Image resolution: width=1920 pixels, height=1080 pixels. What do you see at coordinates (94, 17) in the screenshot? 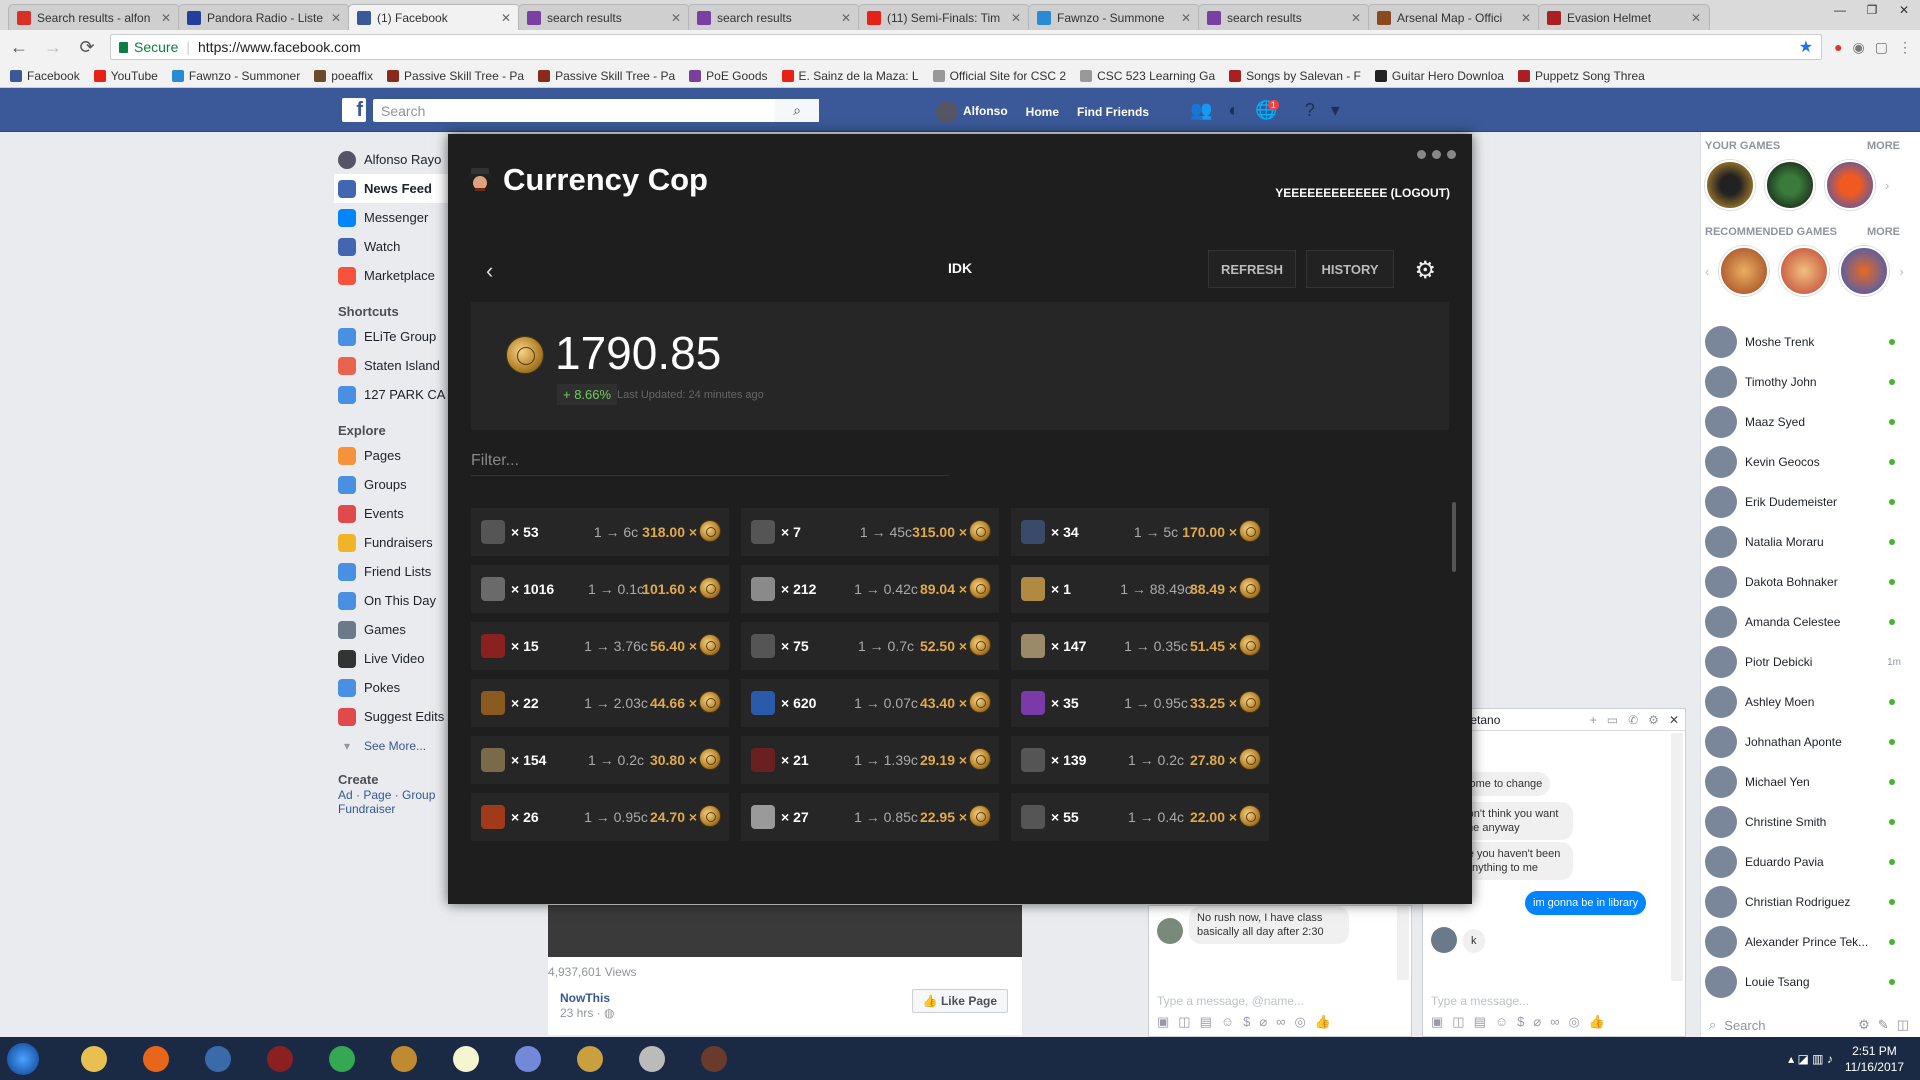
I see `browser-tab: Search results - alfon ✕` at bounding box center [94, 17].